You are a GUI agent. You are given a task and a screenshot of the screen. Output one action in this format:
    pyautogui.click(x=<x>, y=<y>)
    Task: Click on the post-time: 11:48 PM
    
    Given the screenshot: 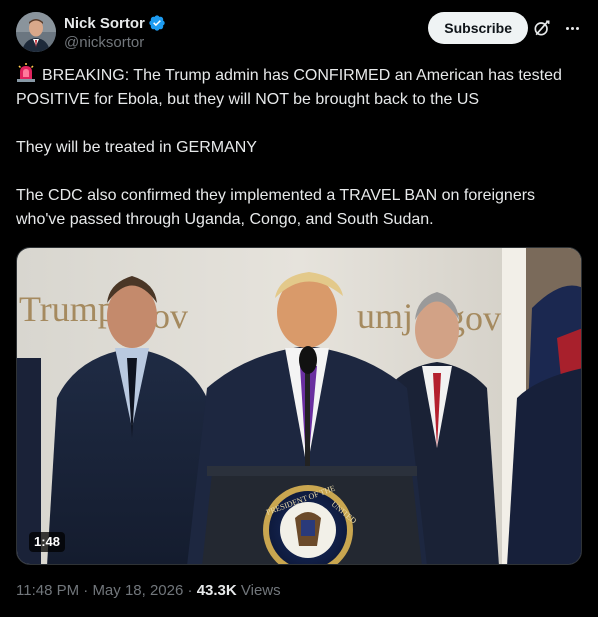 What is the action you would take?
    pyautogui.click(x=47, y=590)
    